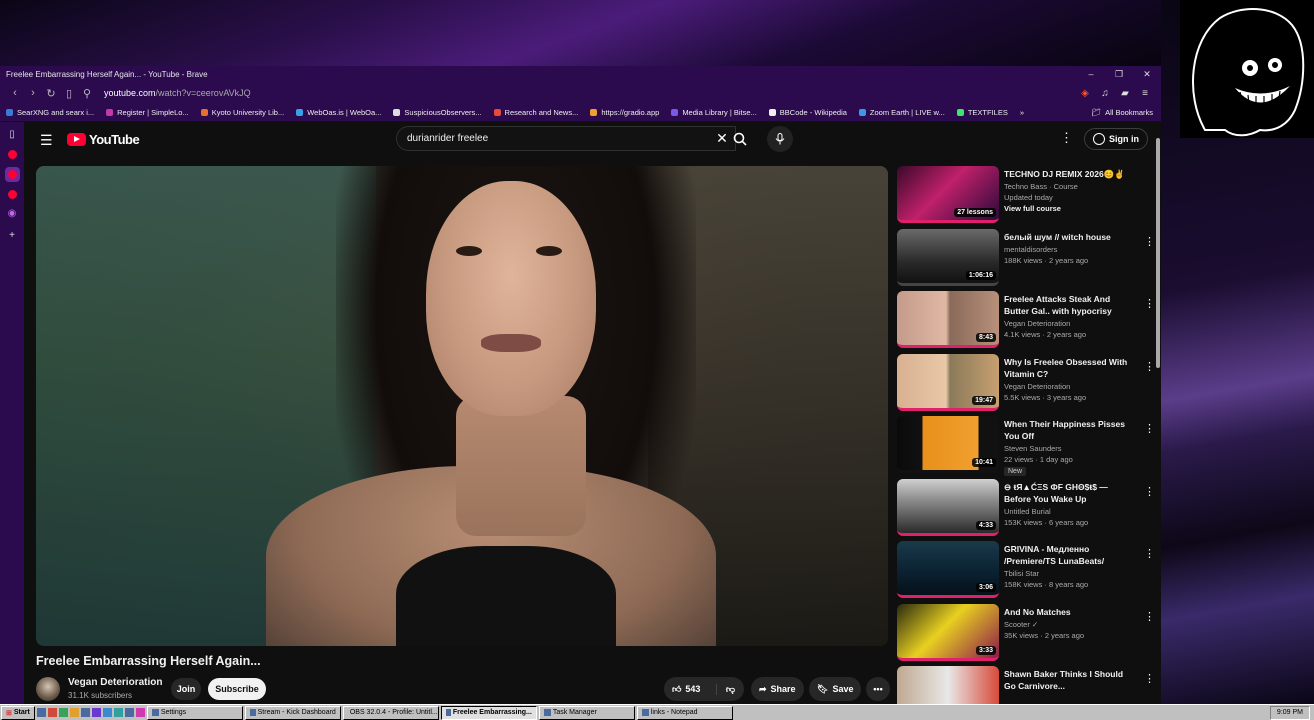  What do you see at coordinates (948, 194) in the screenshot?
I see `recommendation-thumbnail: 27 lessons` at bounding box center [948, 194].